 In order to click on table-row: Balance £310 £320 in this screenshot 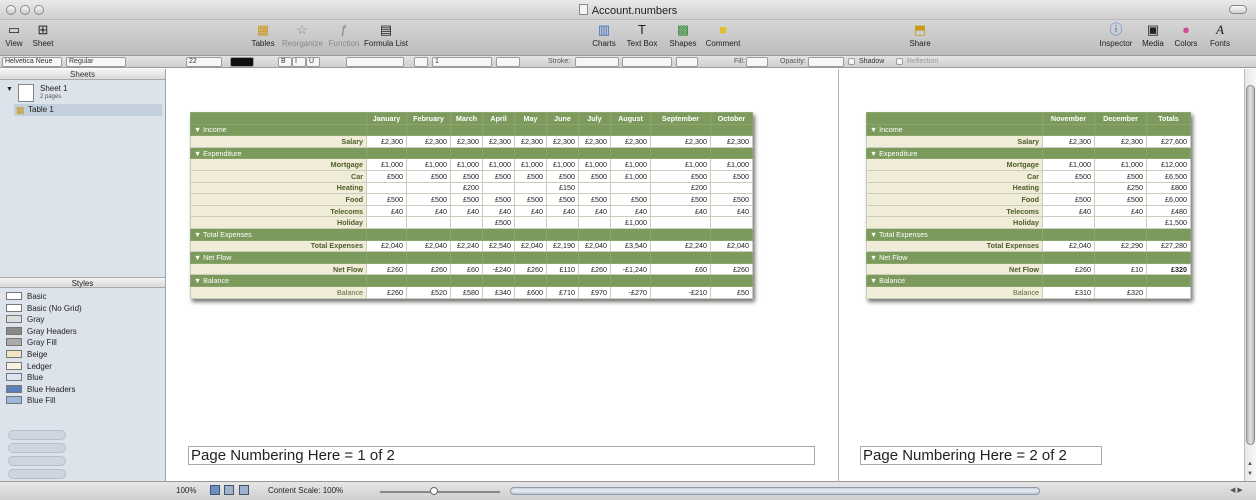, I will do `click(1028, 292)`.